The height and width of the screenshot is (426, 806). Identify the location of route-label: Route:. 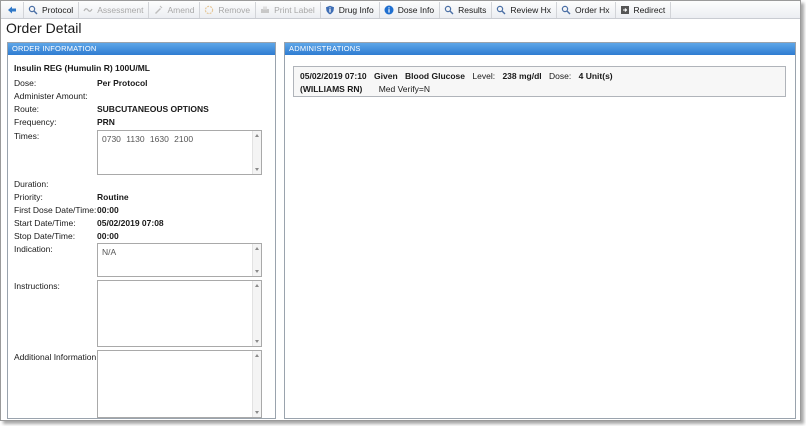
(27, 109).